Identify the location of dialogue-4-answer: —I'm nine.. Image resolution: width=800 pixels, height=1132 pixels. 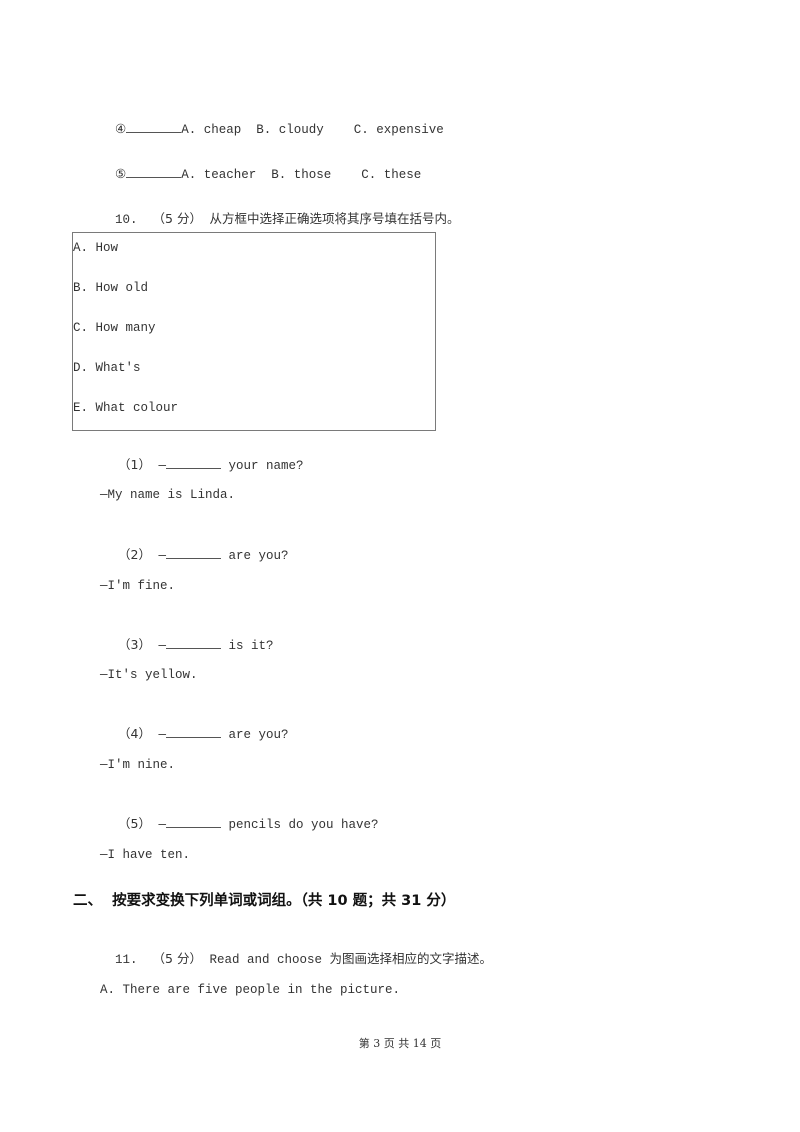
(138, 765).